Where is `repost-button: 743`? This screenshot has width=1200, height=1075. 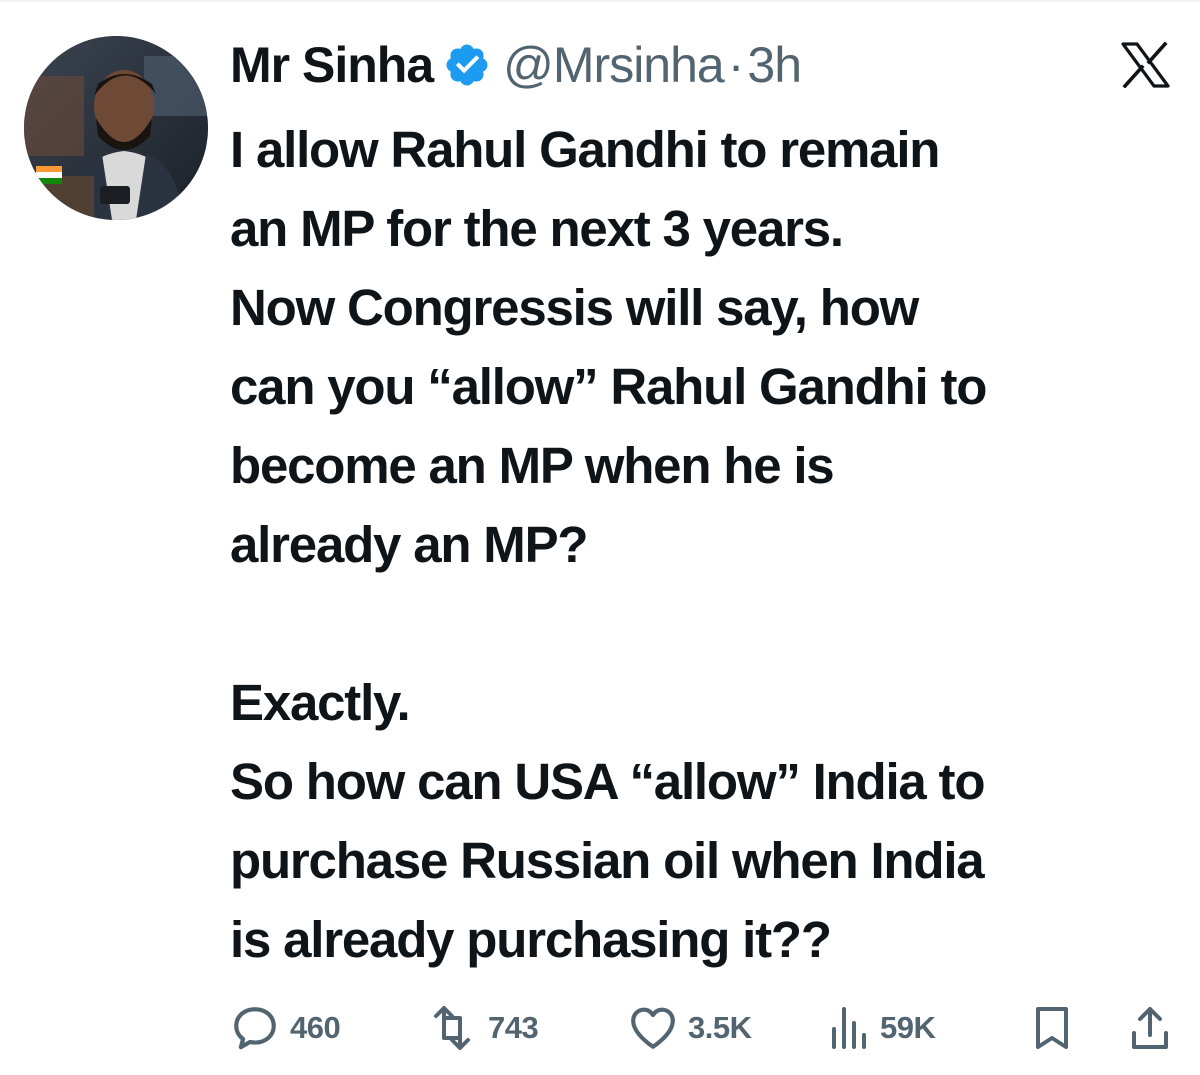
repost-button: 743 is located at coordinates (482, 1028).